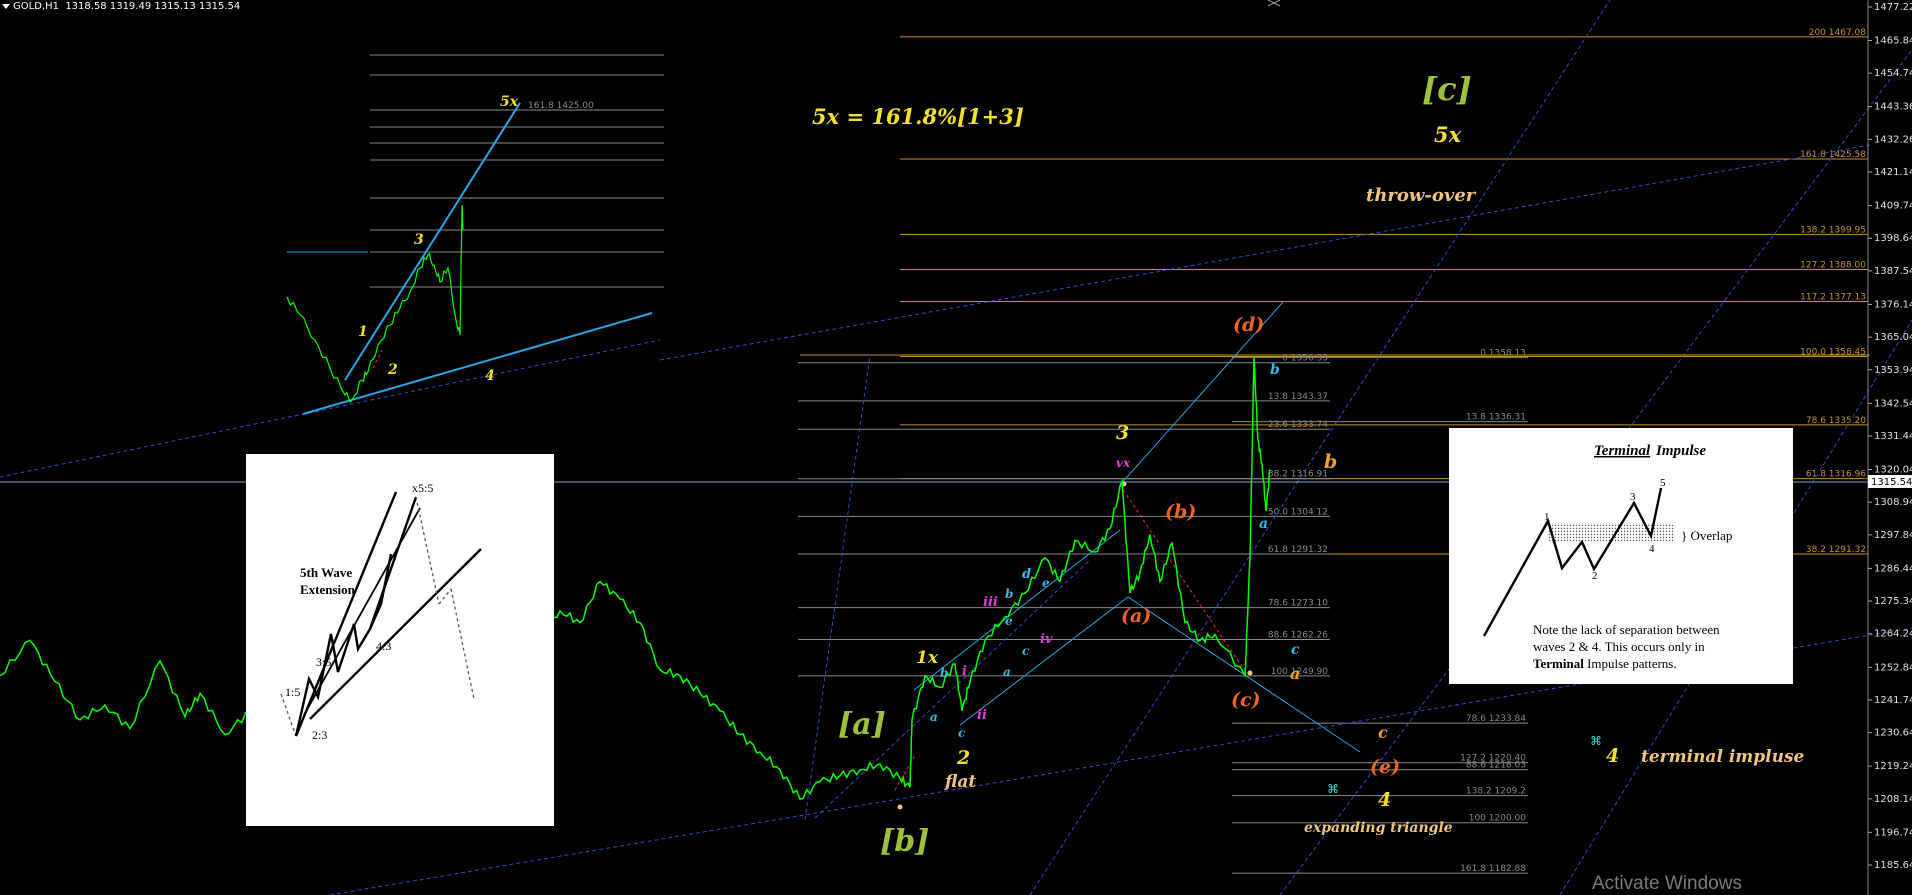 Image resolution: width=1912 pixels, height=895 pixels. What do you see at coordinates (1633, 497) in the screenshot?
I see `label-ti-3: 3` at bounding box center [1633, 497].